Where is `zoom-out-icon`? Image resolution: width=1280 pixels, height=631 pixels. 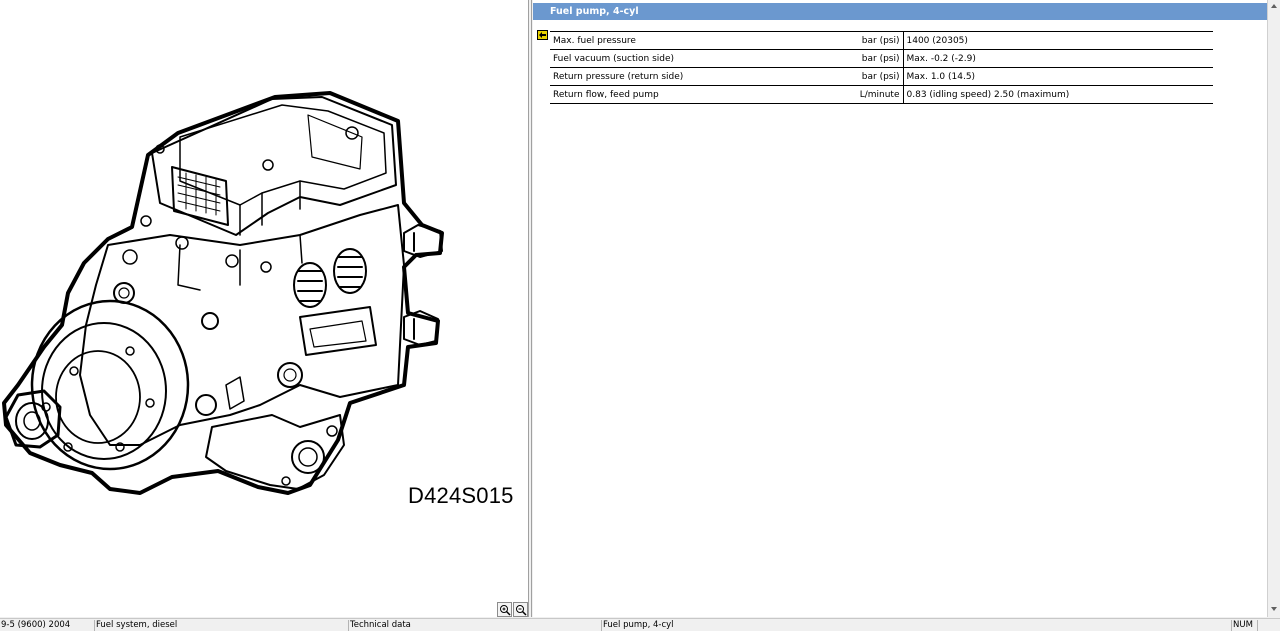 zoom-out-icon is located at coordinates (521, 610).